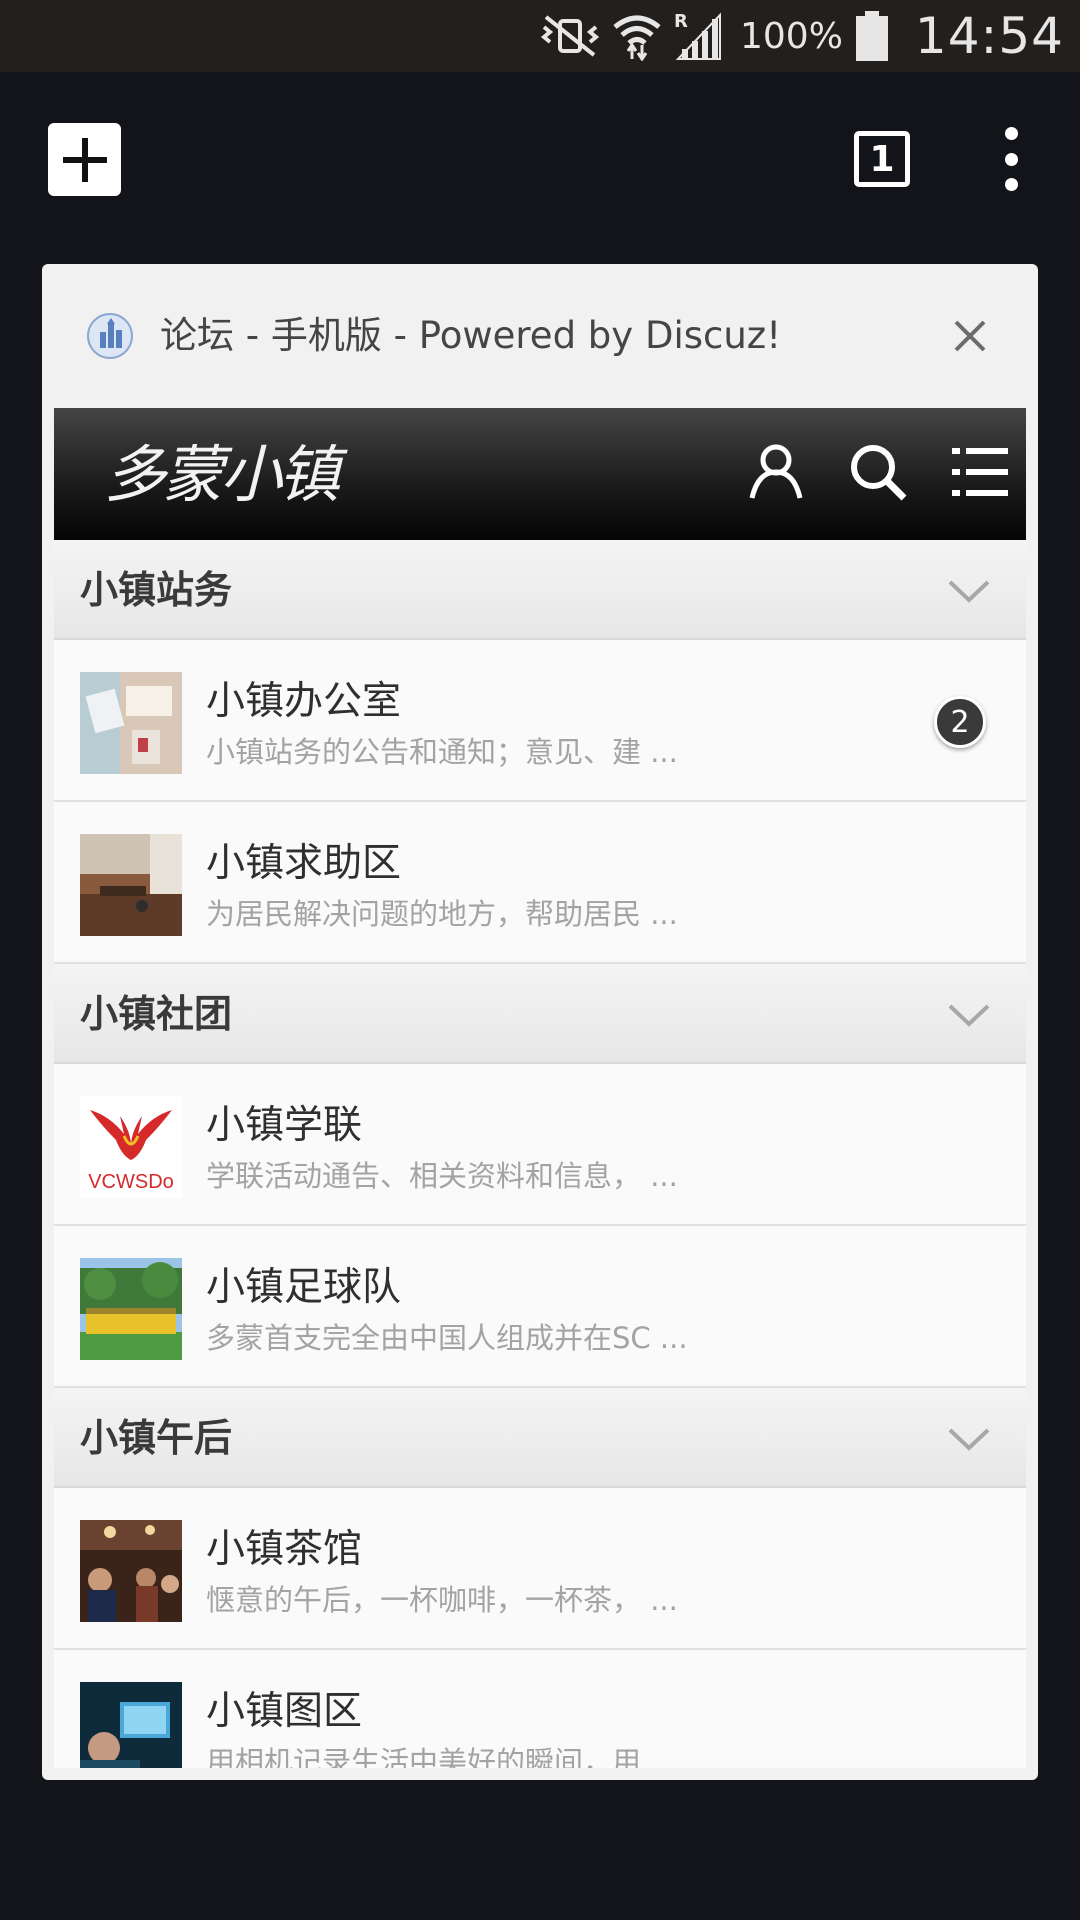  What do you see at coordinates (540, 159) in the screenshot?
I see `browser-toolbar: 1` at bounding box center [540, 159].